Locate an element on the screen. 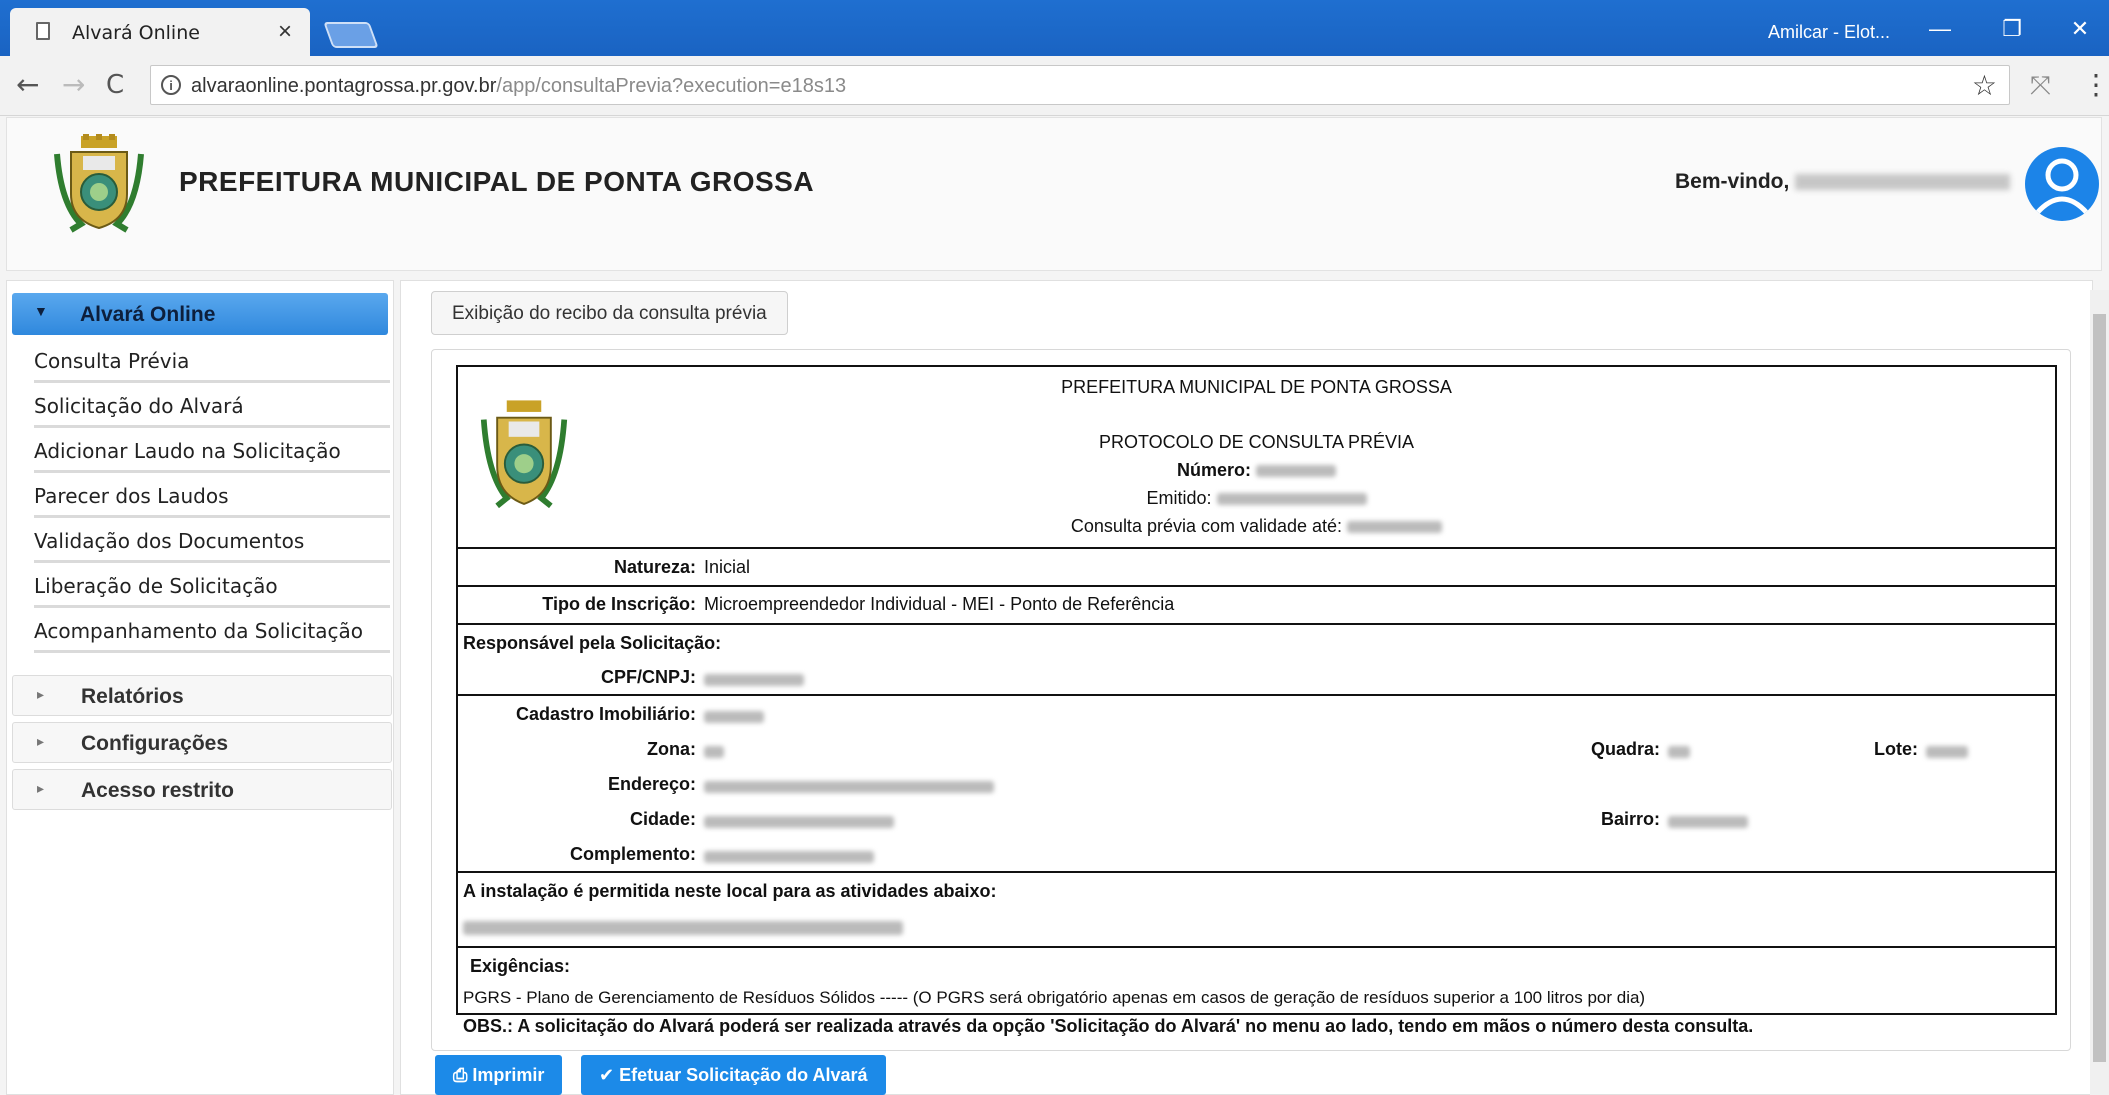 This screenshot has height=1095, width=2109. sidebar-item-solicitacao: Solicitação do Alvará is located at coordinates (212, 406).